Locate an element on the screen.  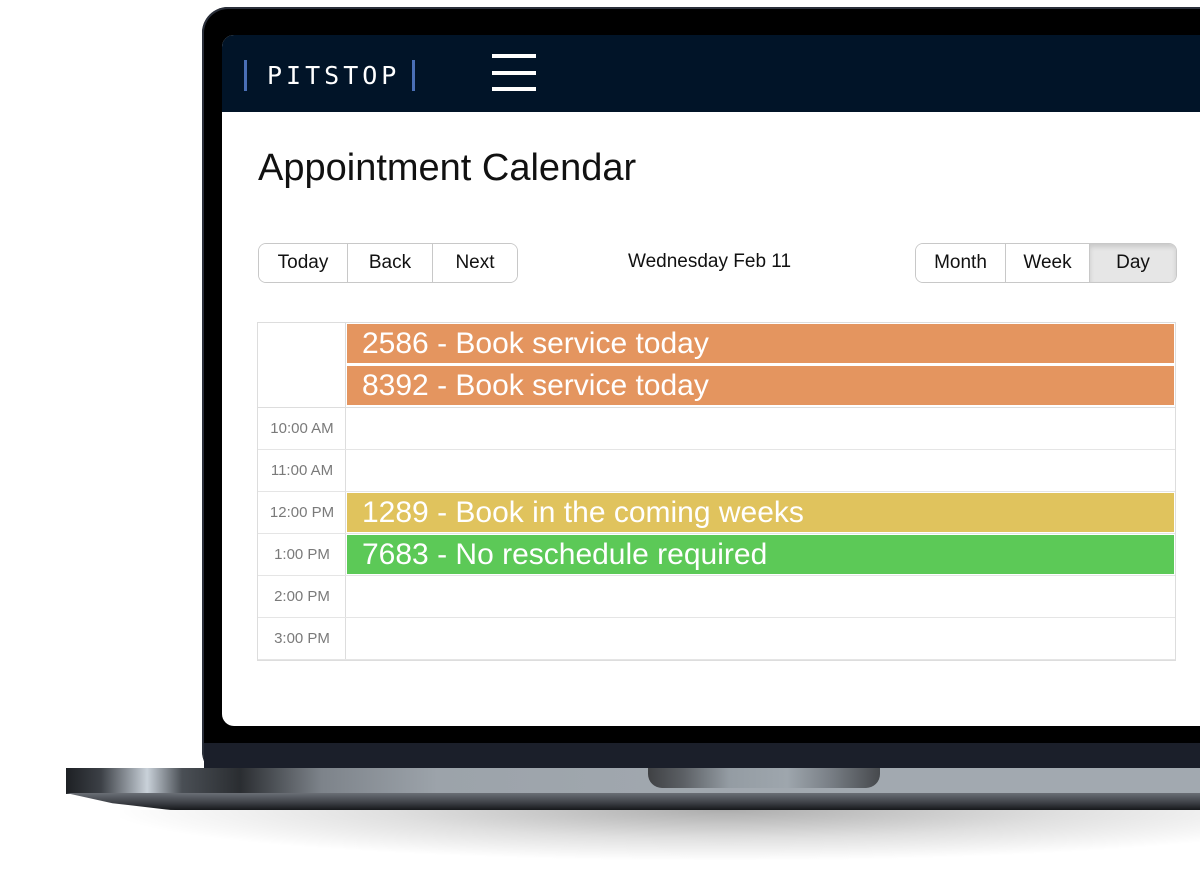
laptop-hinge-notch is located at coordinates (764, 778).